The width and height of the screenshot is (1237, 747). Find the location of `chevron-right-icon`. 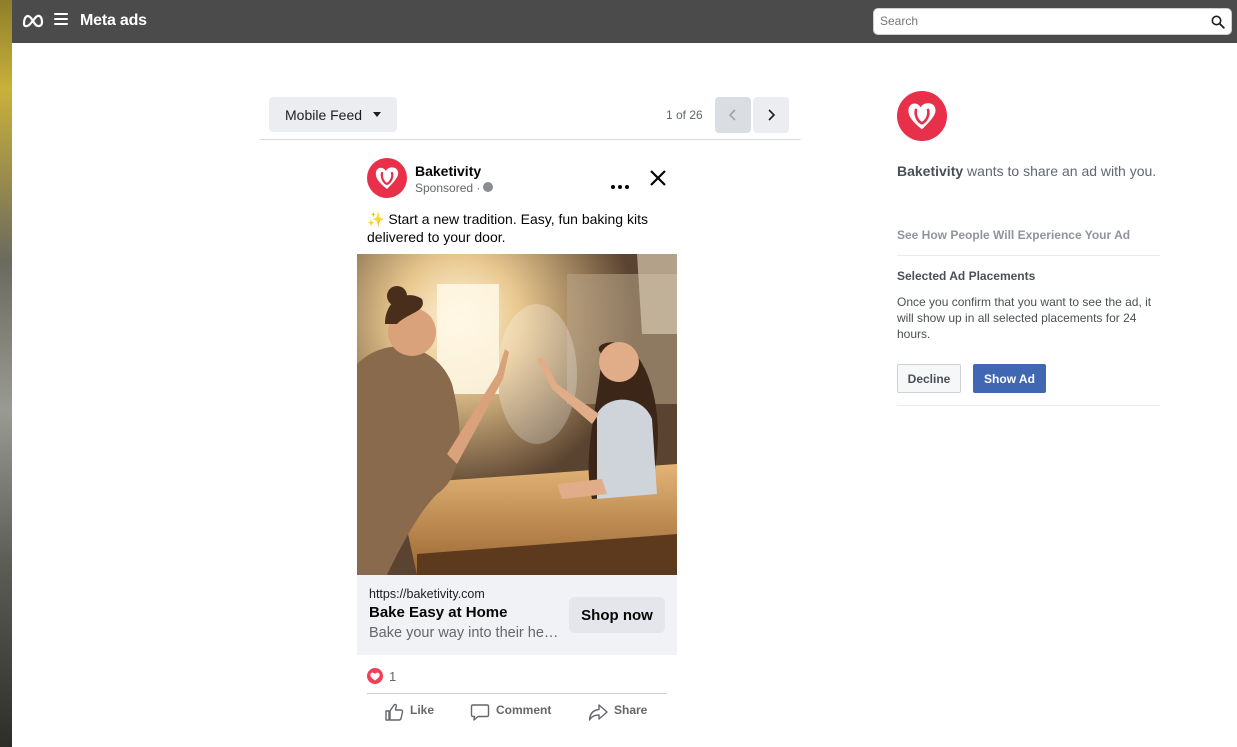

chevron-right-icon is located at coordinates (772, 115).